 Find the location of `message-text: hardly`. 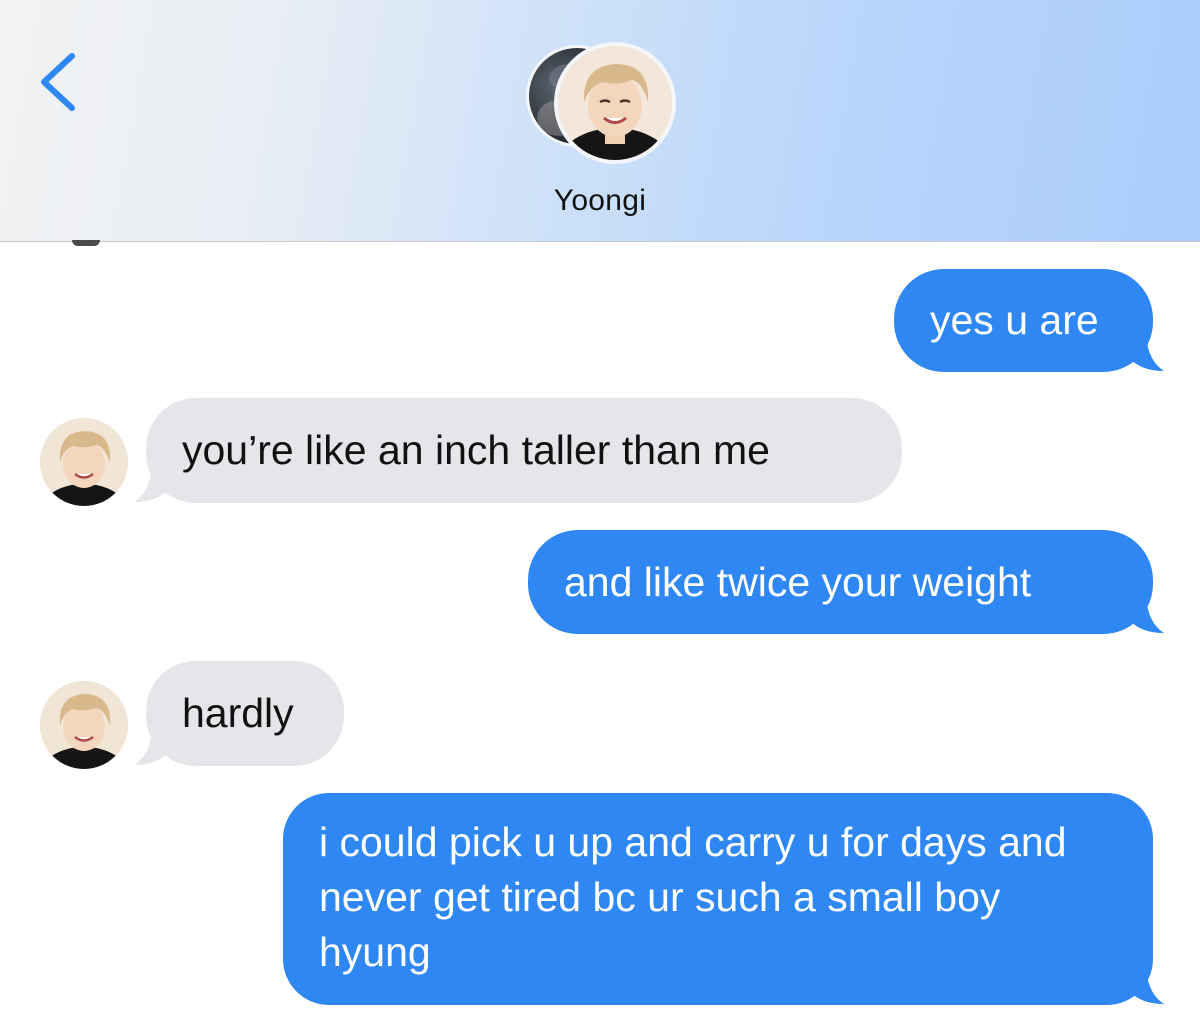

message-text: hardly is located at coordinates (238, 713).